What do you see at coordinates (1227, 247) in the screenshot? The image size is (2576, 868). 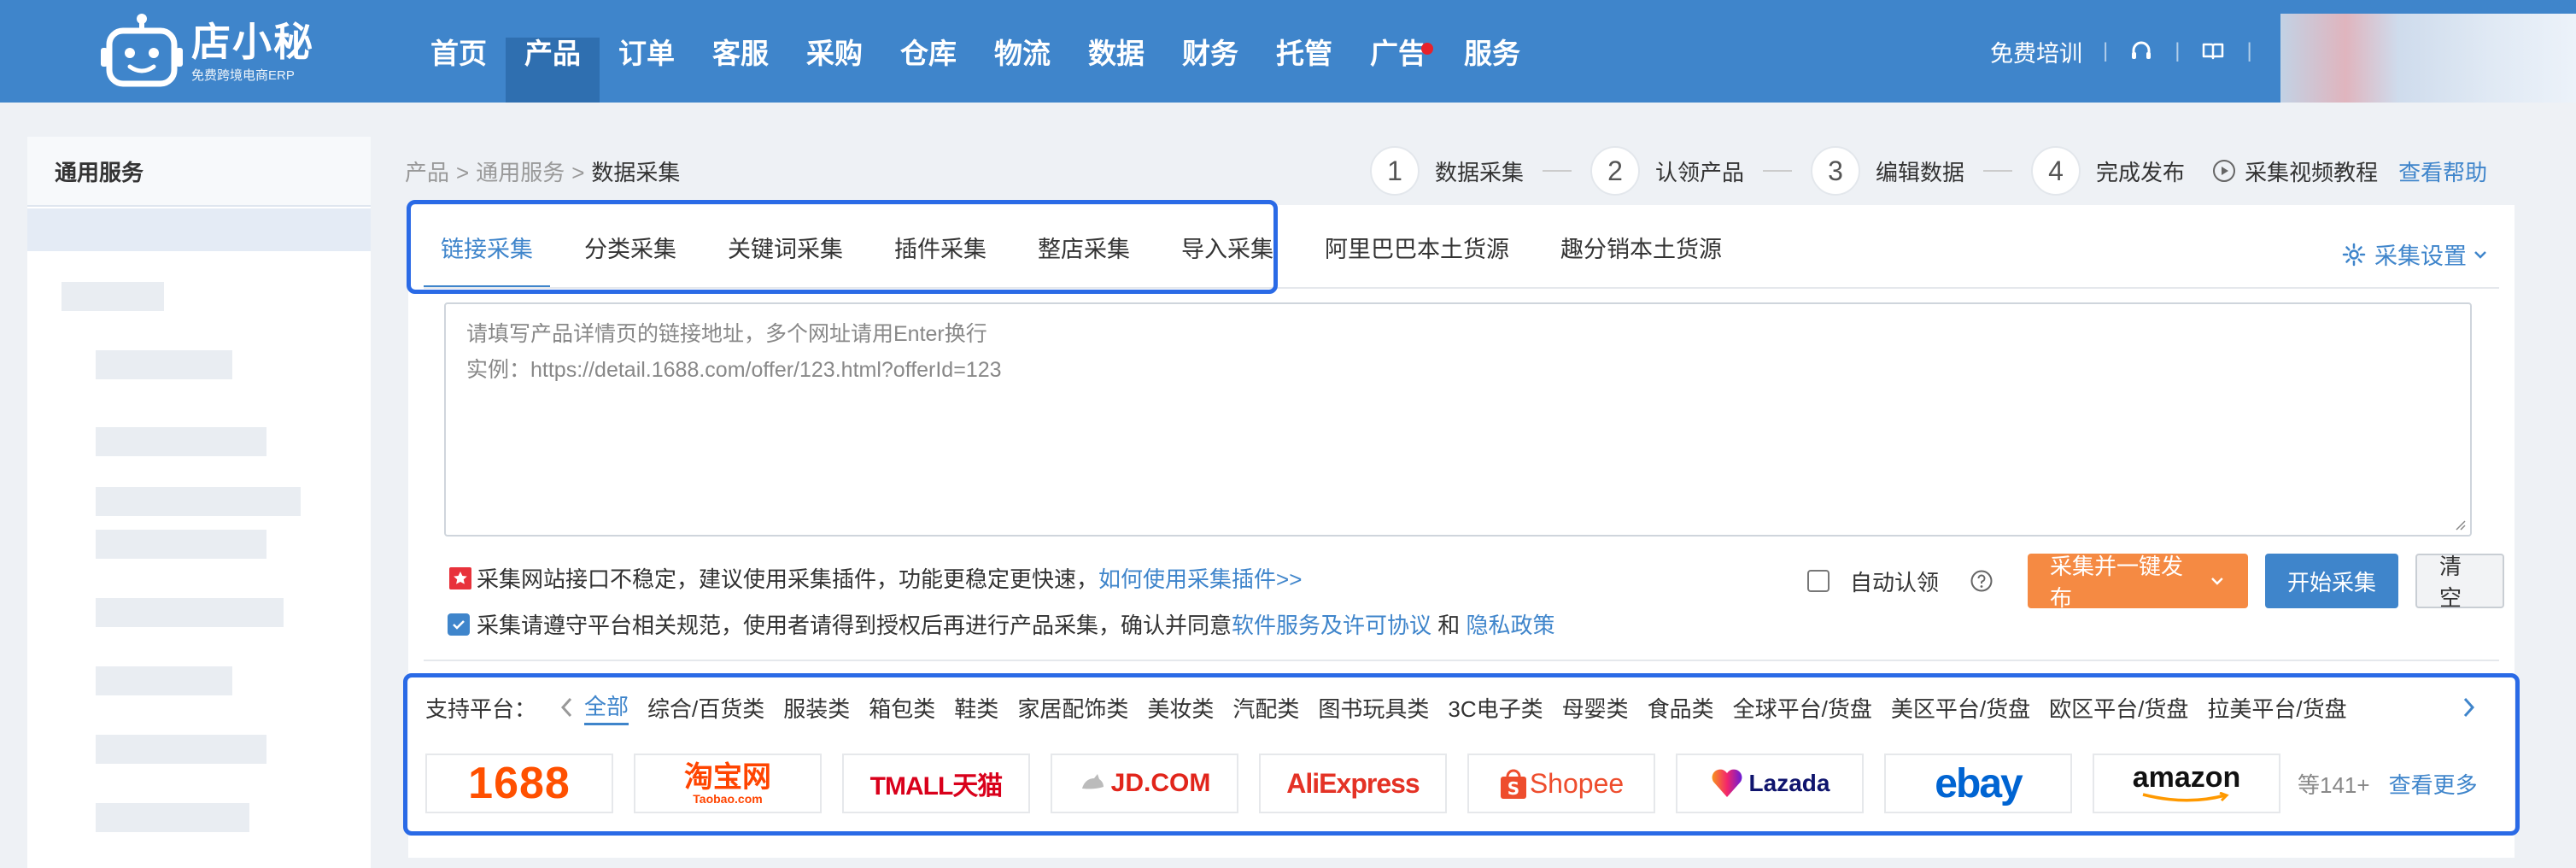 I see `tab-import-collect: 导入采集` at bounding box center [1227, 247].